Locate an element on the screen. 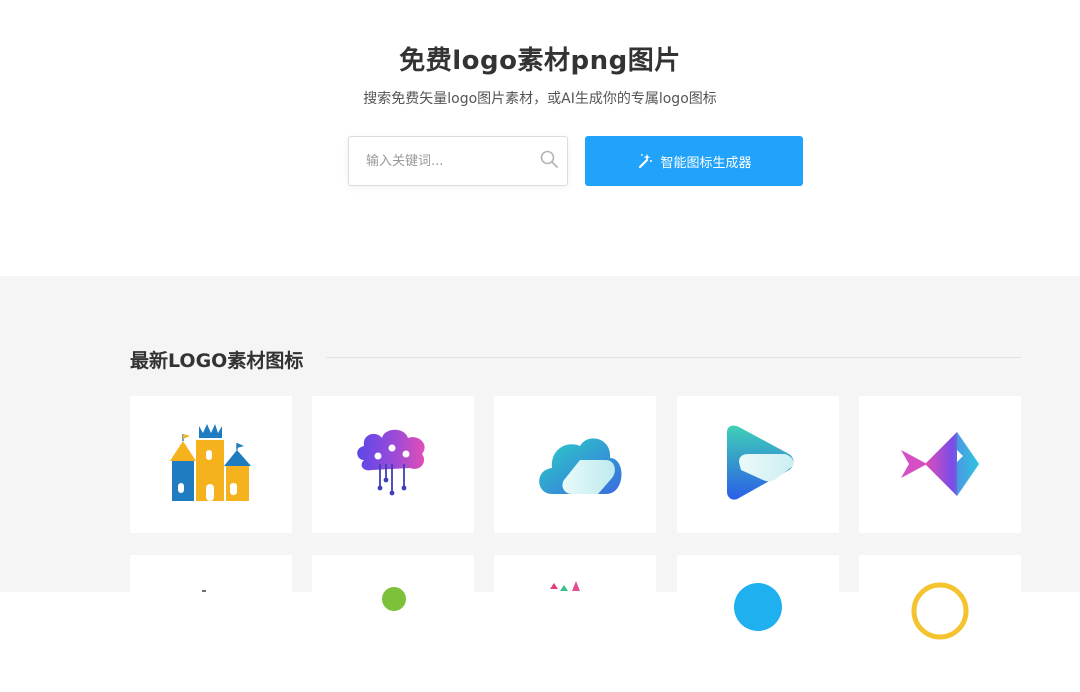  search-icon is located at coordinates (549, 159).